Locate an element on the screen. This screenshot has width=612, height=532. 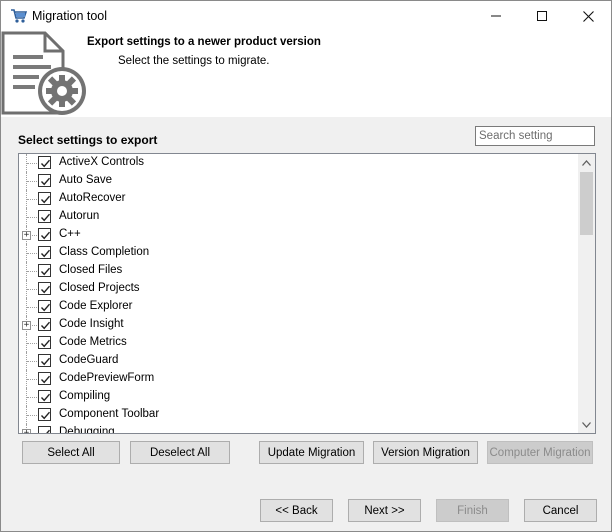
chevron-up-icon is located at coordinates (586, 162).